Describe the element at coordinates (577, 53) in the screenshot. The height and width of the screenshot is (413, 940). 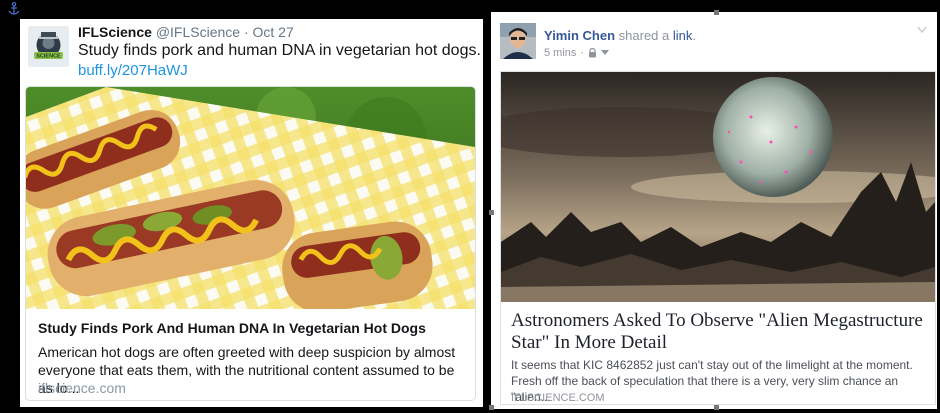
I see `post-meta: 5 mins ·` at that location.